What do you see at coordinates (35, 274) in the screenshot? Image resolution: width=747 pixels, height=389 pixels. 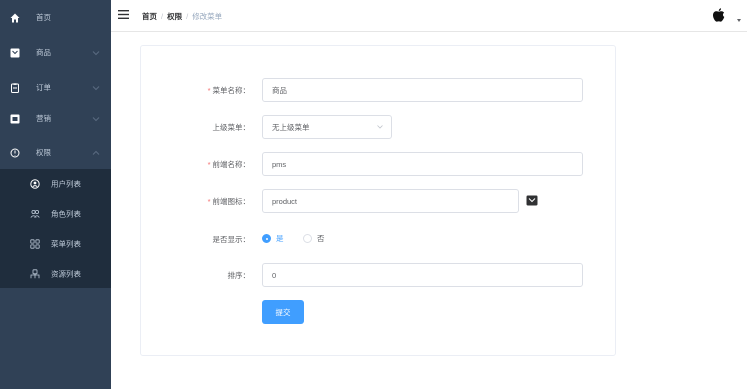 I see `resource-icon` at bounding box center [35, 274].